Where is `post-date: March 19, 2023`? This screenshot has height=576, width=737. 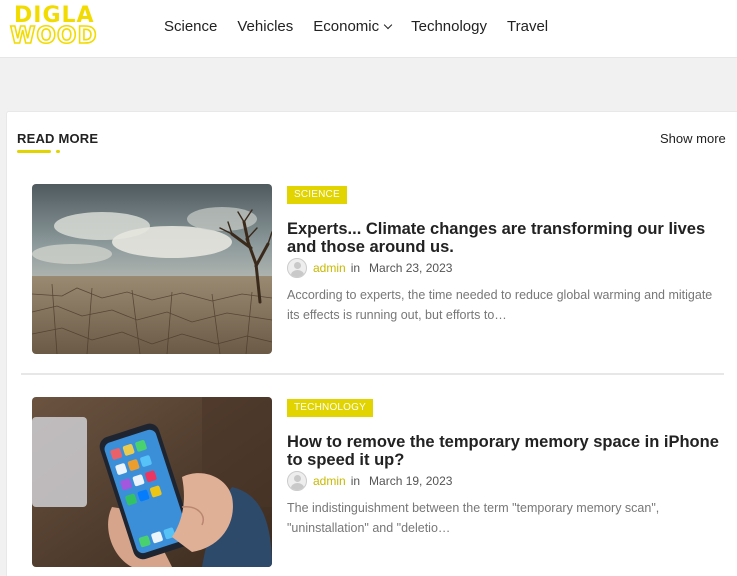 post-date: March 19, 2023 is located at coordinates (411, 481).